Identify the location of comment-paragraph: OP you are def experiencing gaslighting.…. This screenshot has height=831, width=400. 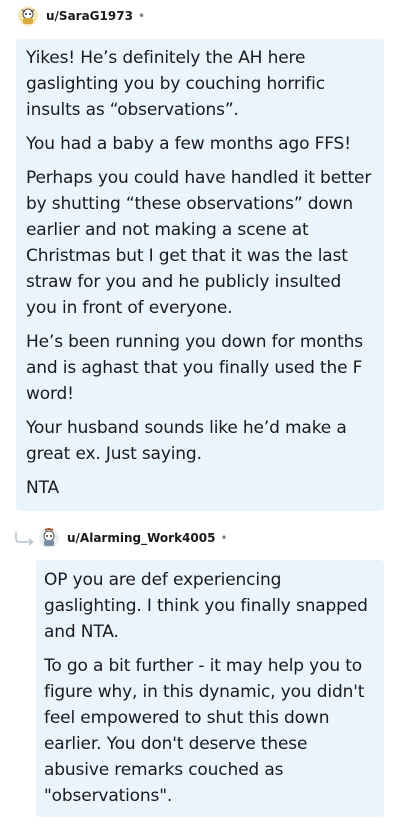
(206, 606).